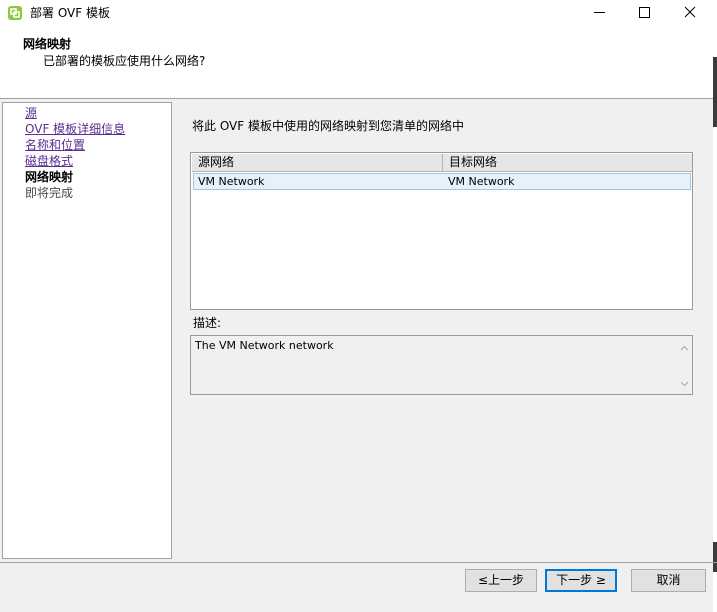 The width and height of the screenshot is (717, 612). I want to click on minimize-icon, so click(599, 12).